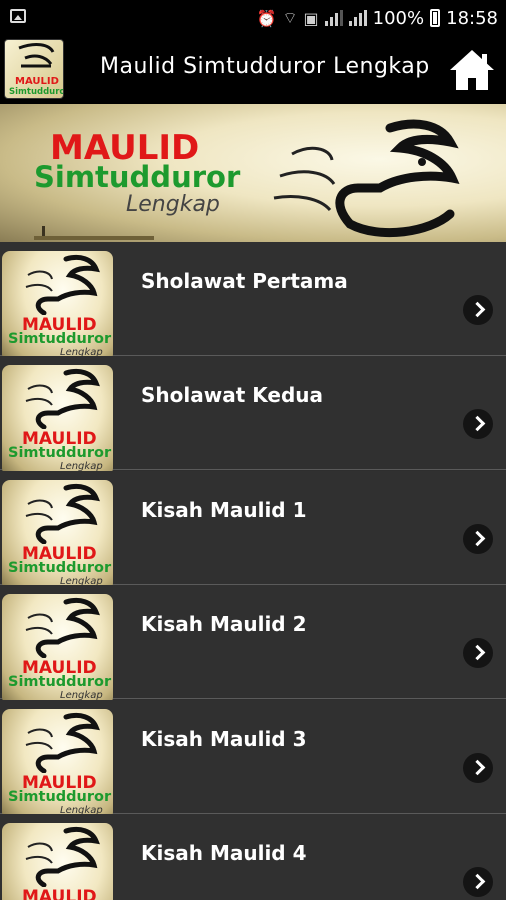  I want to click on banner-subtitle: Simtudduror, so click(137, 177).